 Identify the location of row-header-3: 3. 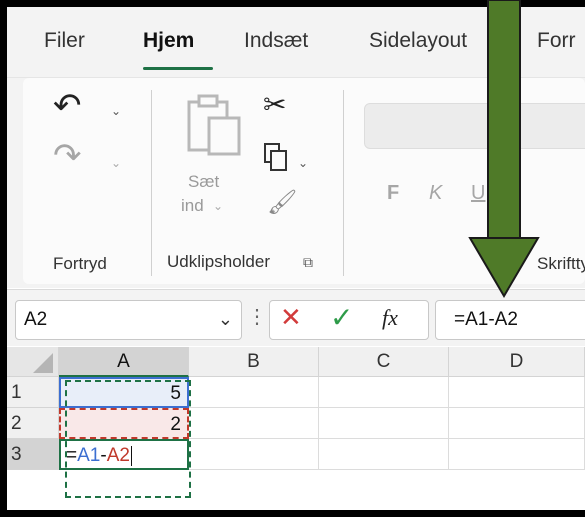
(33, 454).